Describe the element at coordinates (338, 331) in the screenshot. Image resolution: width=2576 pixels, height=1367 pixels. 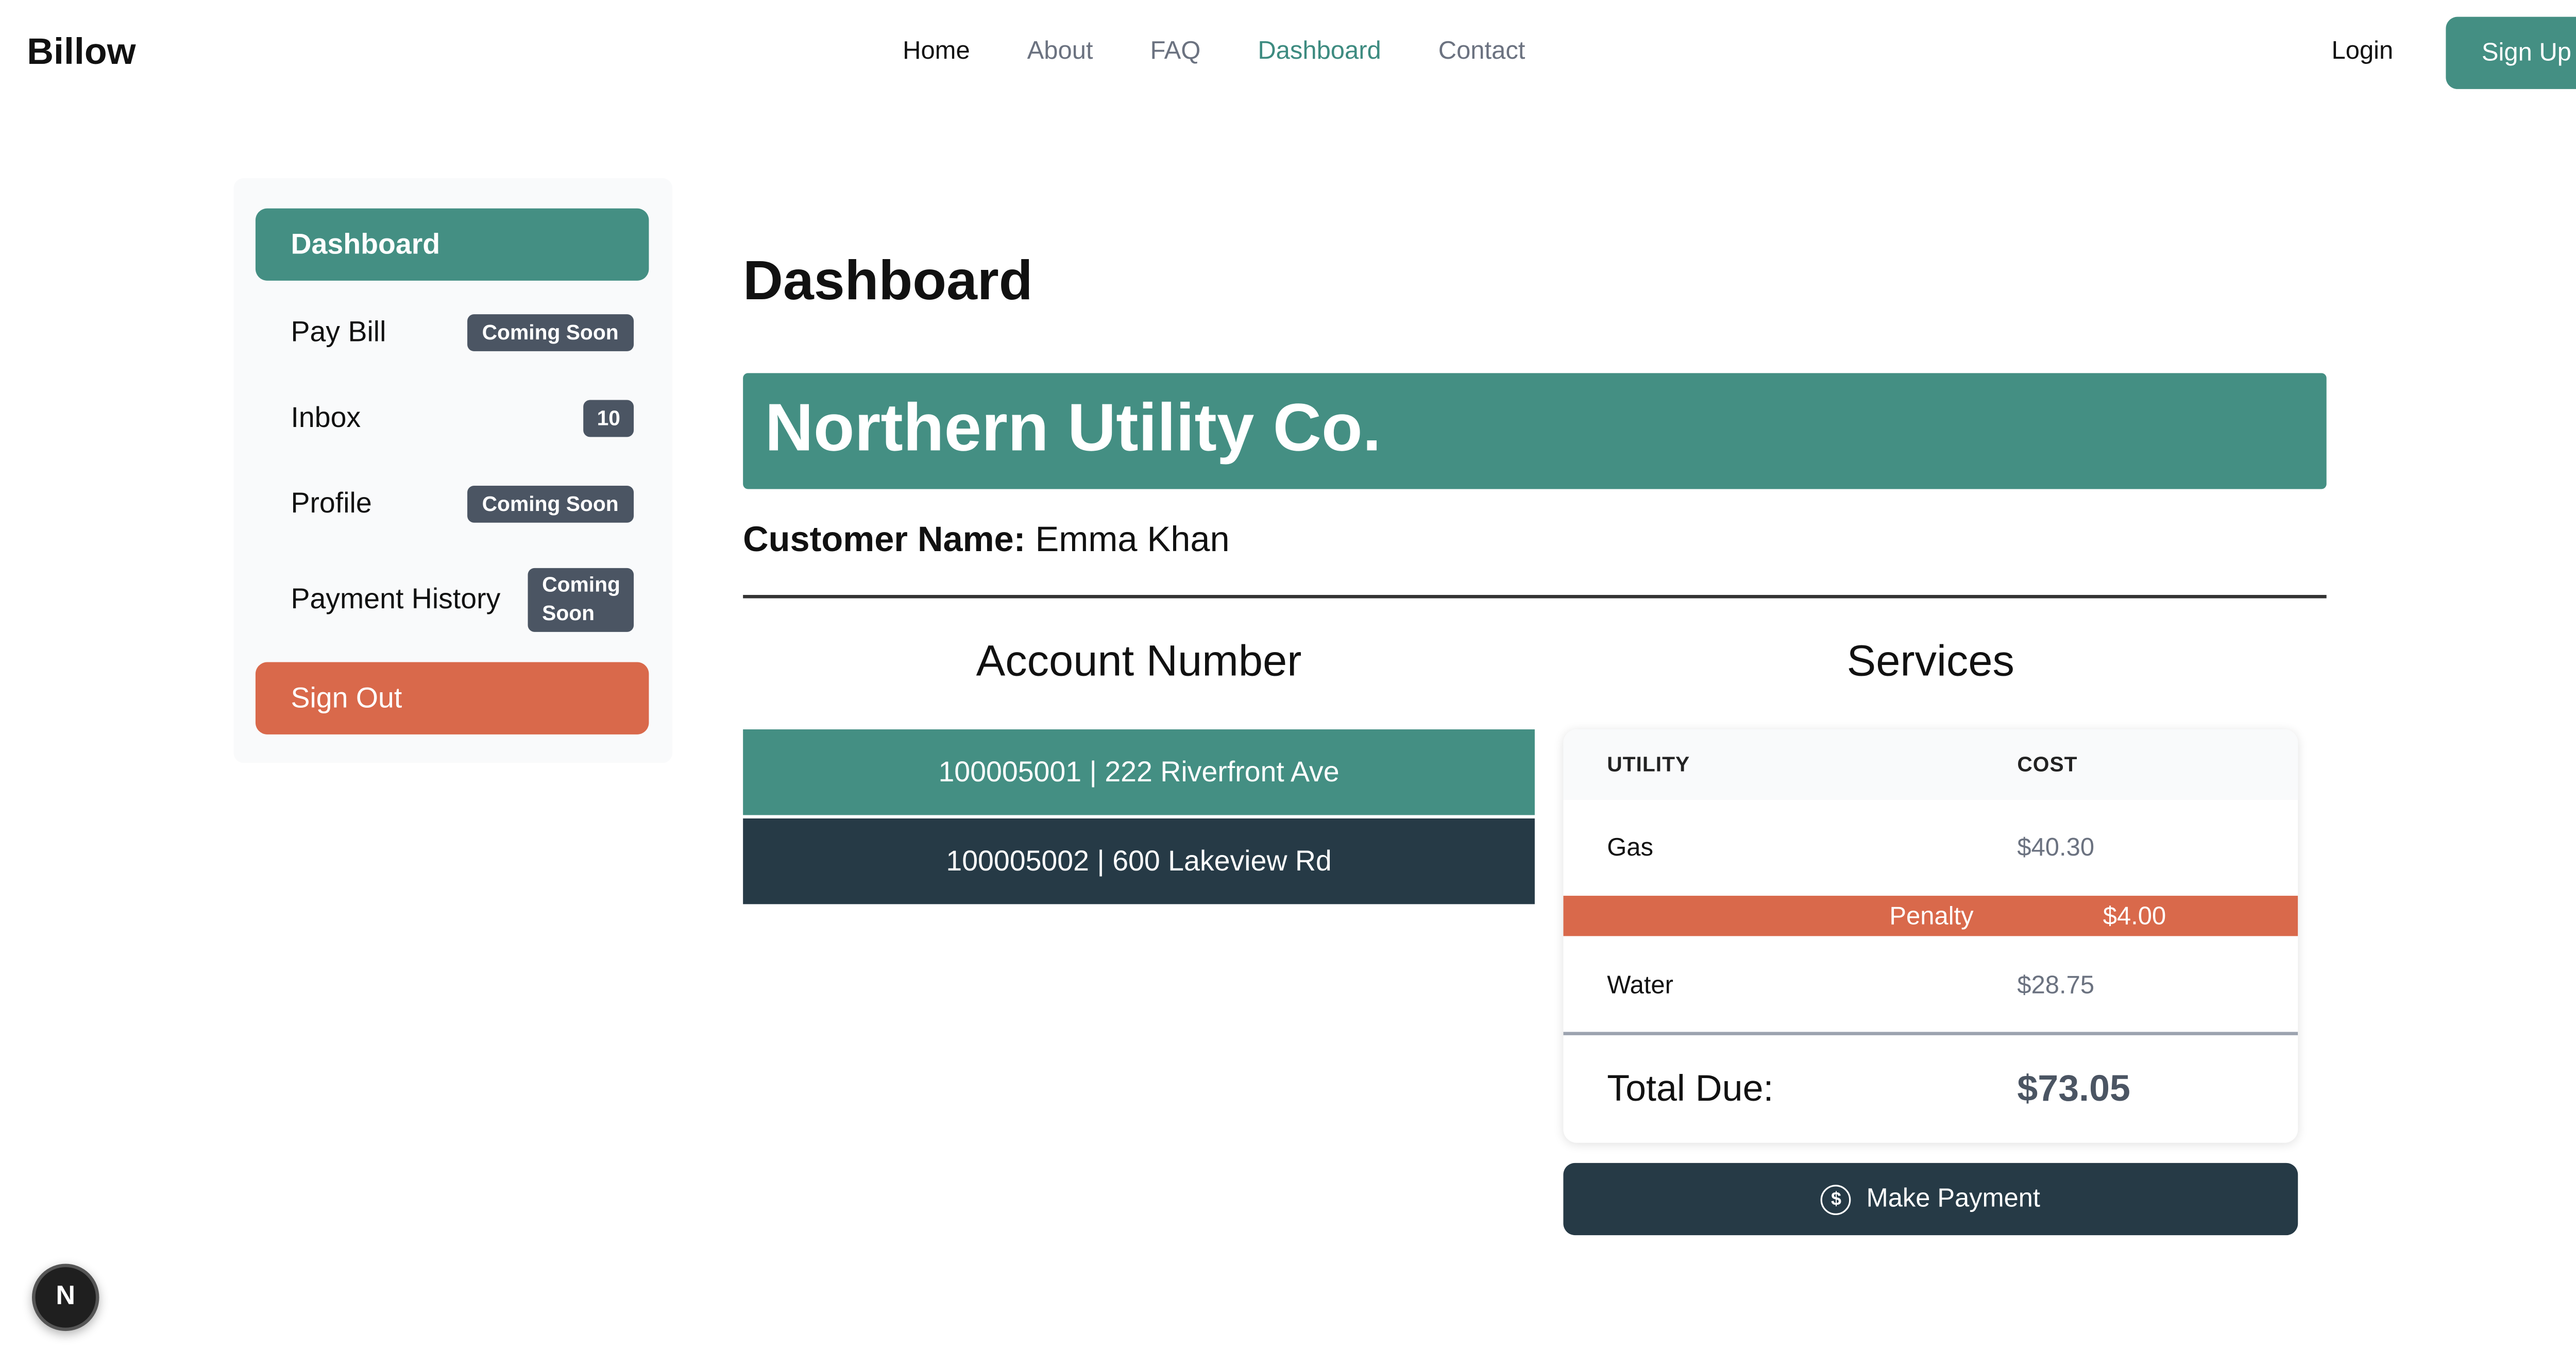
I see `sidebar-item-label: Pay Bill` at that location.